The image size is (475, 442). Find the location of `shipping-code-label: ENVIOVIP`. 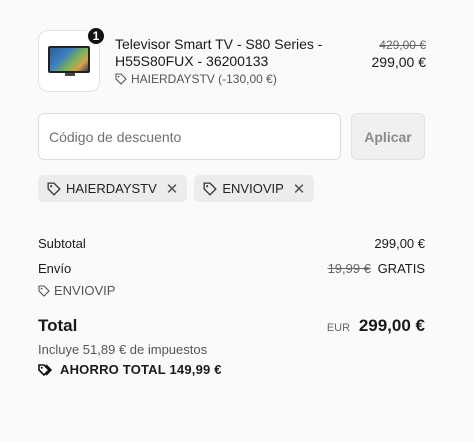

shipping-code-label: ENVIOVIP is located at coordinates (85, 290).